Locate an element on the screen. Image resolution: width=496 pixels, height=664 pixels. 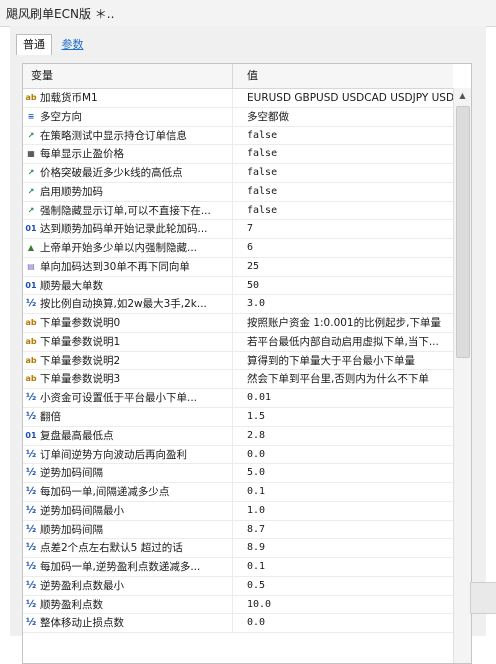
parameter-value-cell: 8.9 is located at coordinates (343, 548).